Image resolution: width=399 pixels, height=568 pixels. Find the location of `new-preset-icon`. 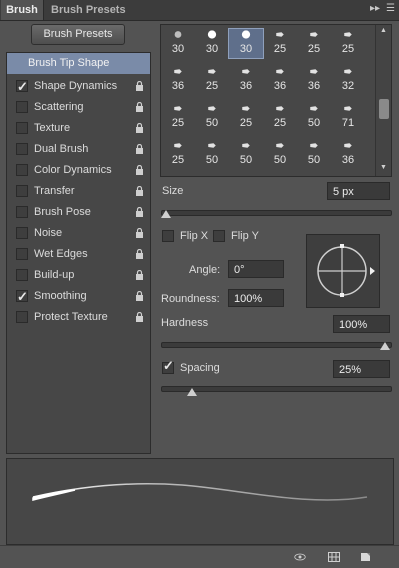

new-preset-icon is located at coordinates (366, 557).